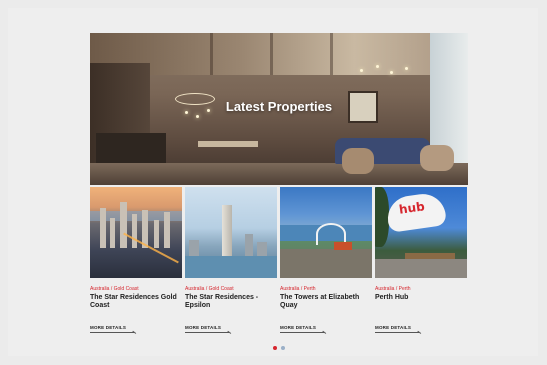 Image resolution: width=547 pixels, height=365 pixels. What do you see at coordinates (231, 303) in the screenshot?
I see `property-name: The Star Residences - Epsilon` at bounding box center [231, 303].